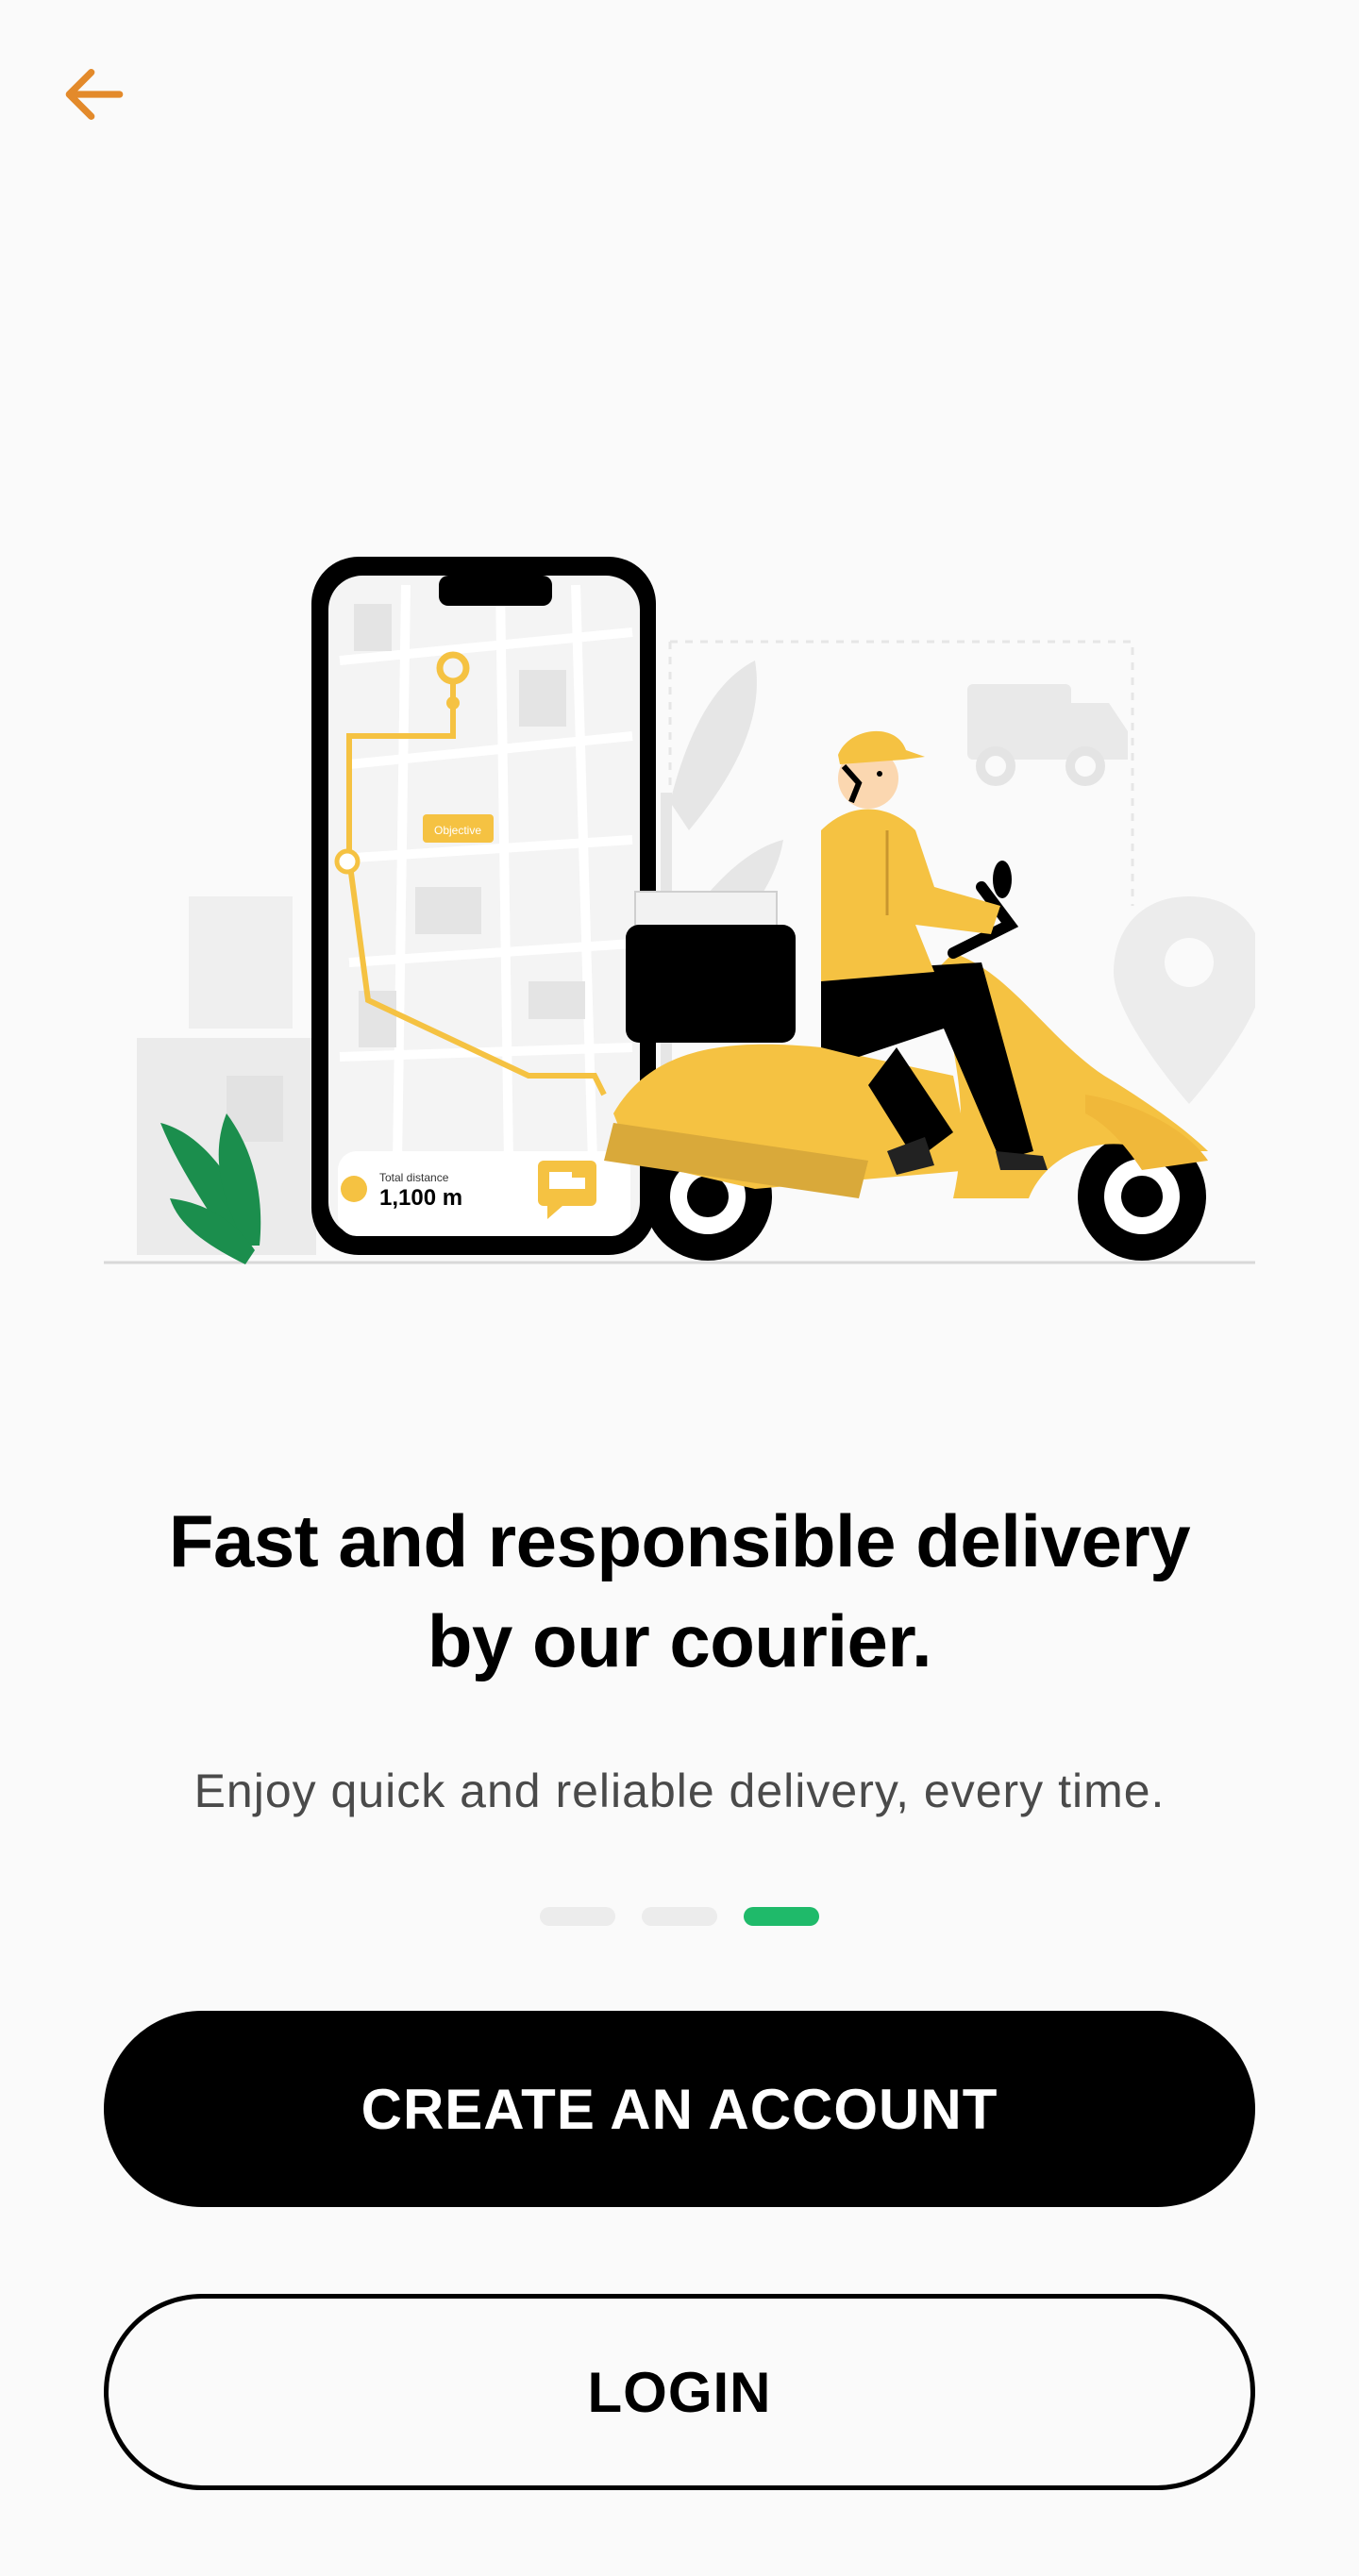 This screenshot has width=1359, height=2576. What do you see at coordinates (457, 830) in the screenshot?
I see `objective-label: Objective` at bounding box center [457, 830].